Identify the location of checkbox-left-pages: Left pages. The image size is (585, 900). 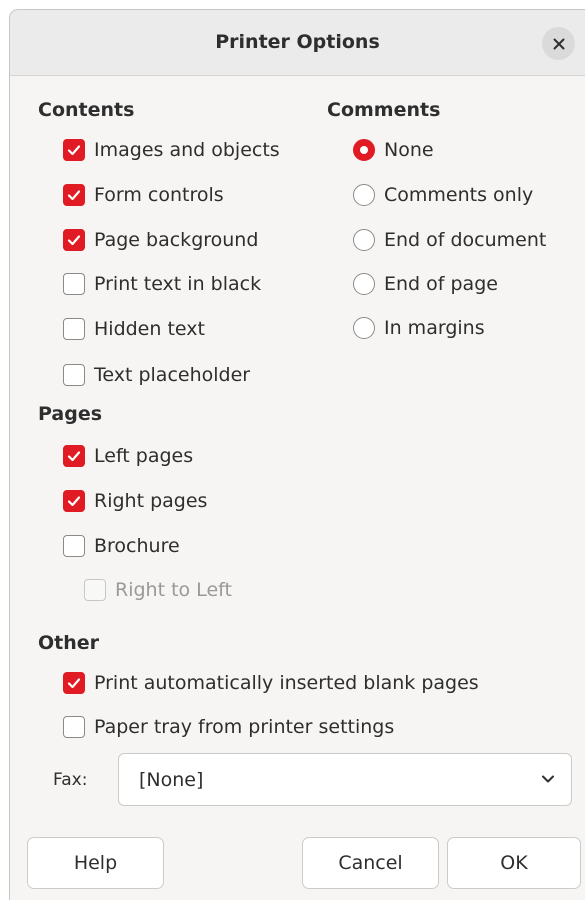
(128, 456).